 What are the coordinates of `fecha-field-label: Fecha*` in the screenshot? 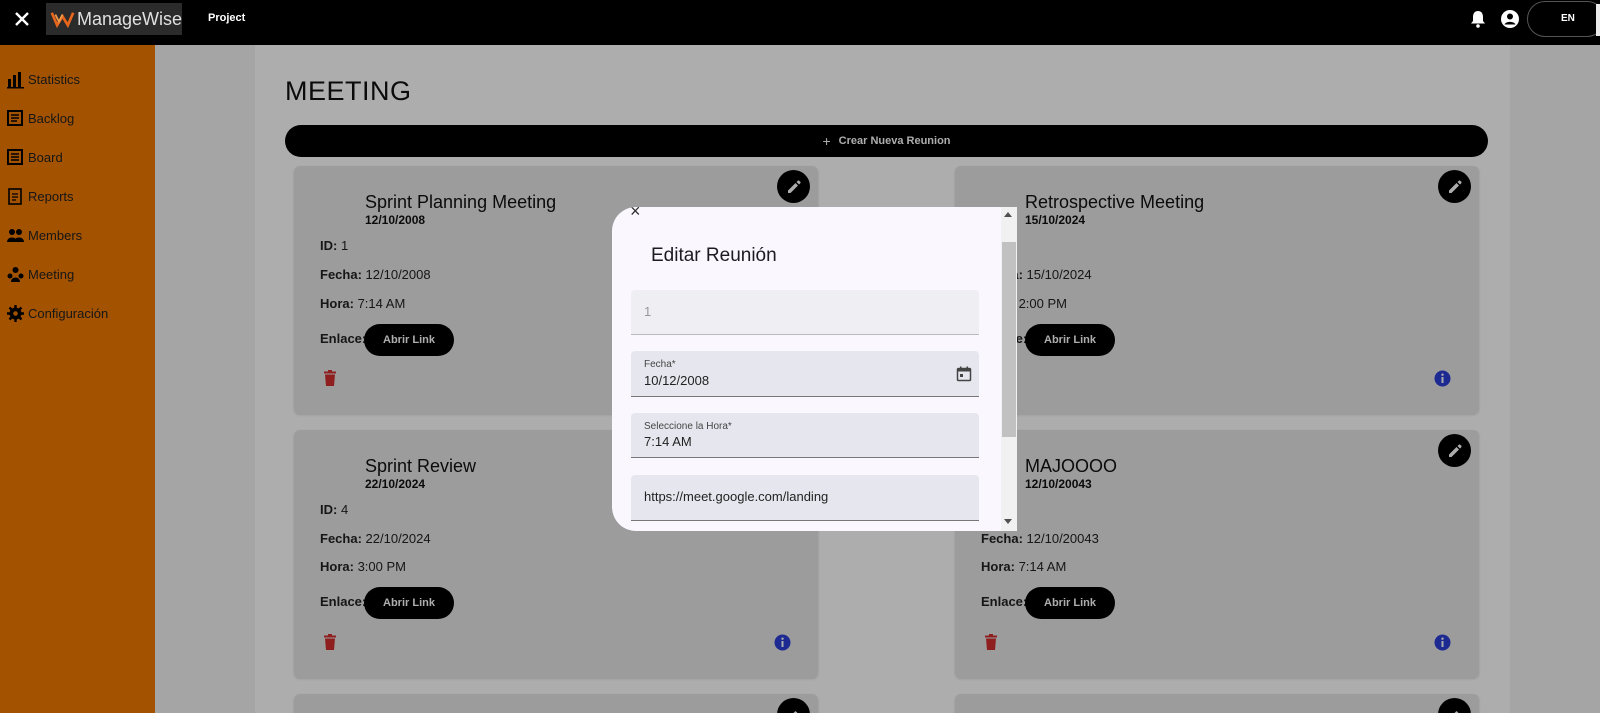 It's located at (660, 364).